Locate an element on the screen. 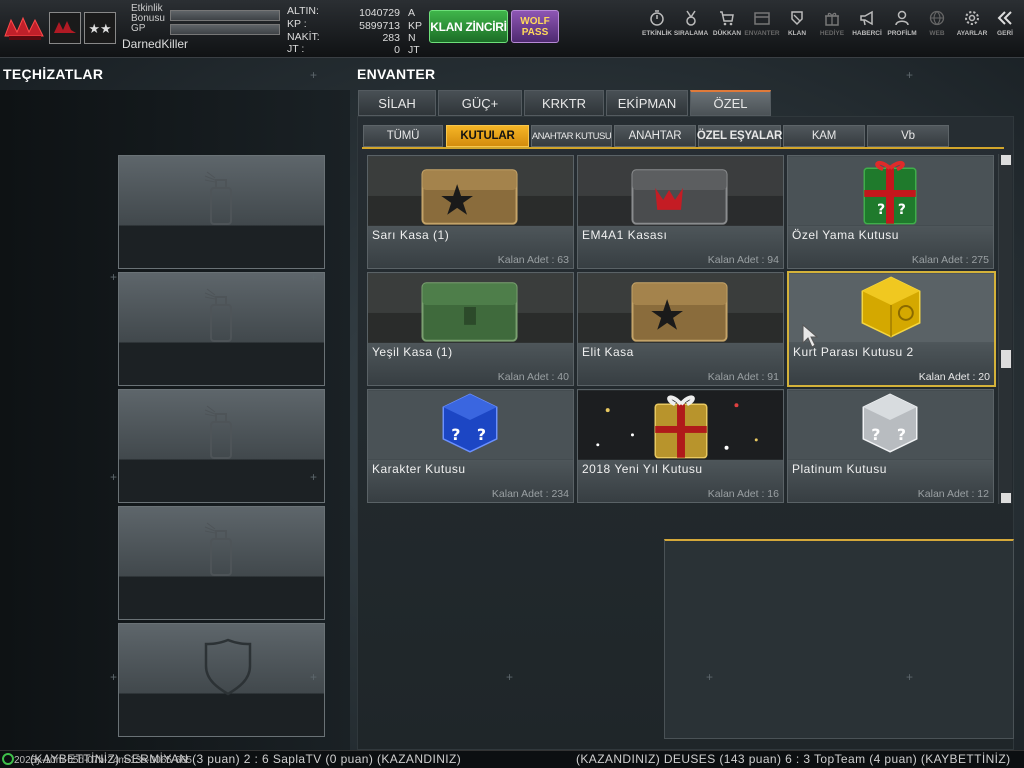  tab-power: GÜÇ+ is located at coordinates (480, 103).